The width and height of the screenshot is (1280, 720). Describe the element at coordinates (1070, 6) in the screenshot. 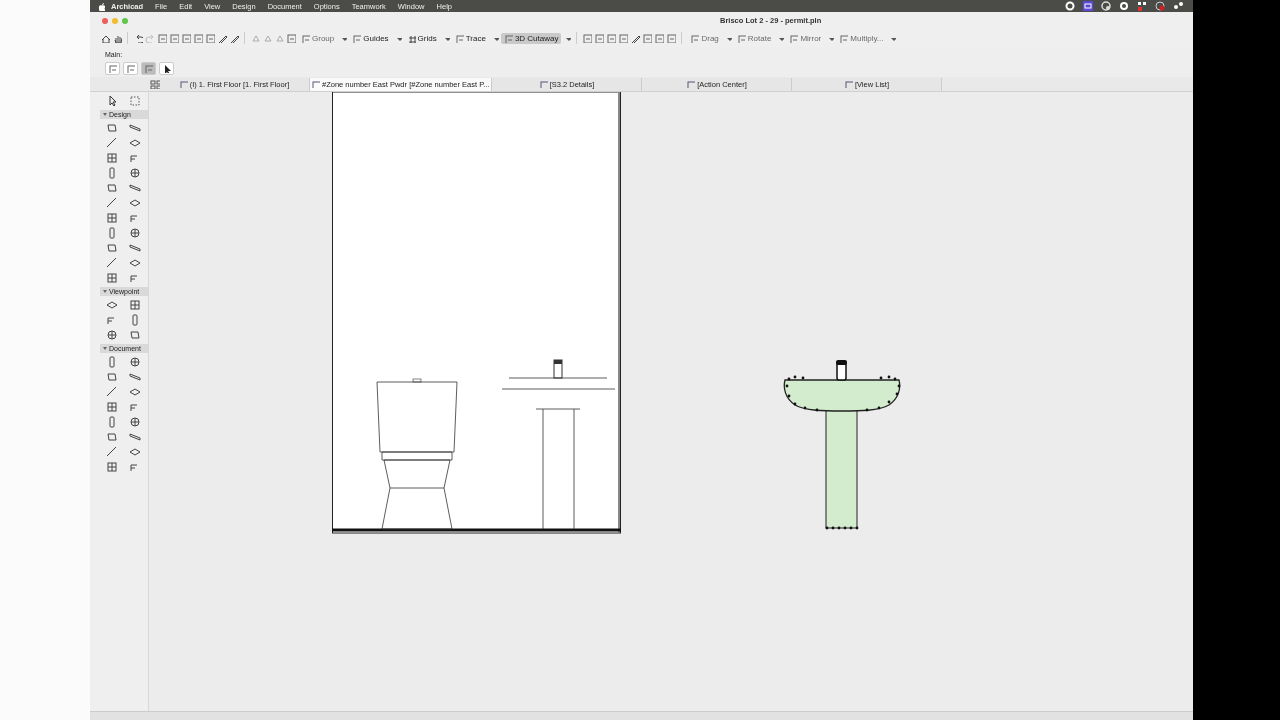

I see `circle-icon` at that location.